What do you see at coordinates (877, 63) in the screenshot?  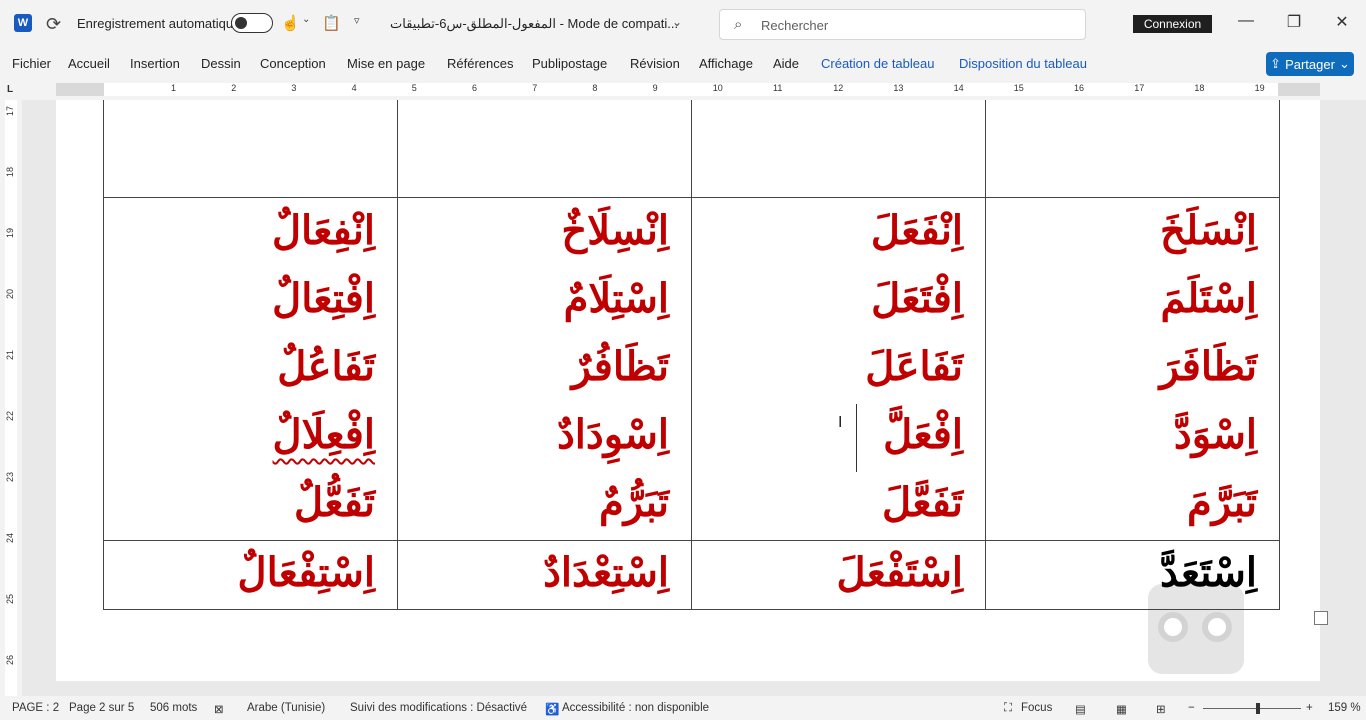 I see `tab-creation-tableau: Création de tableau` at bounding box center [877, 63].